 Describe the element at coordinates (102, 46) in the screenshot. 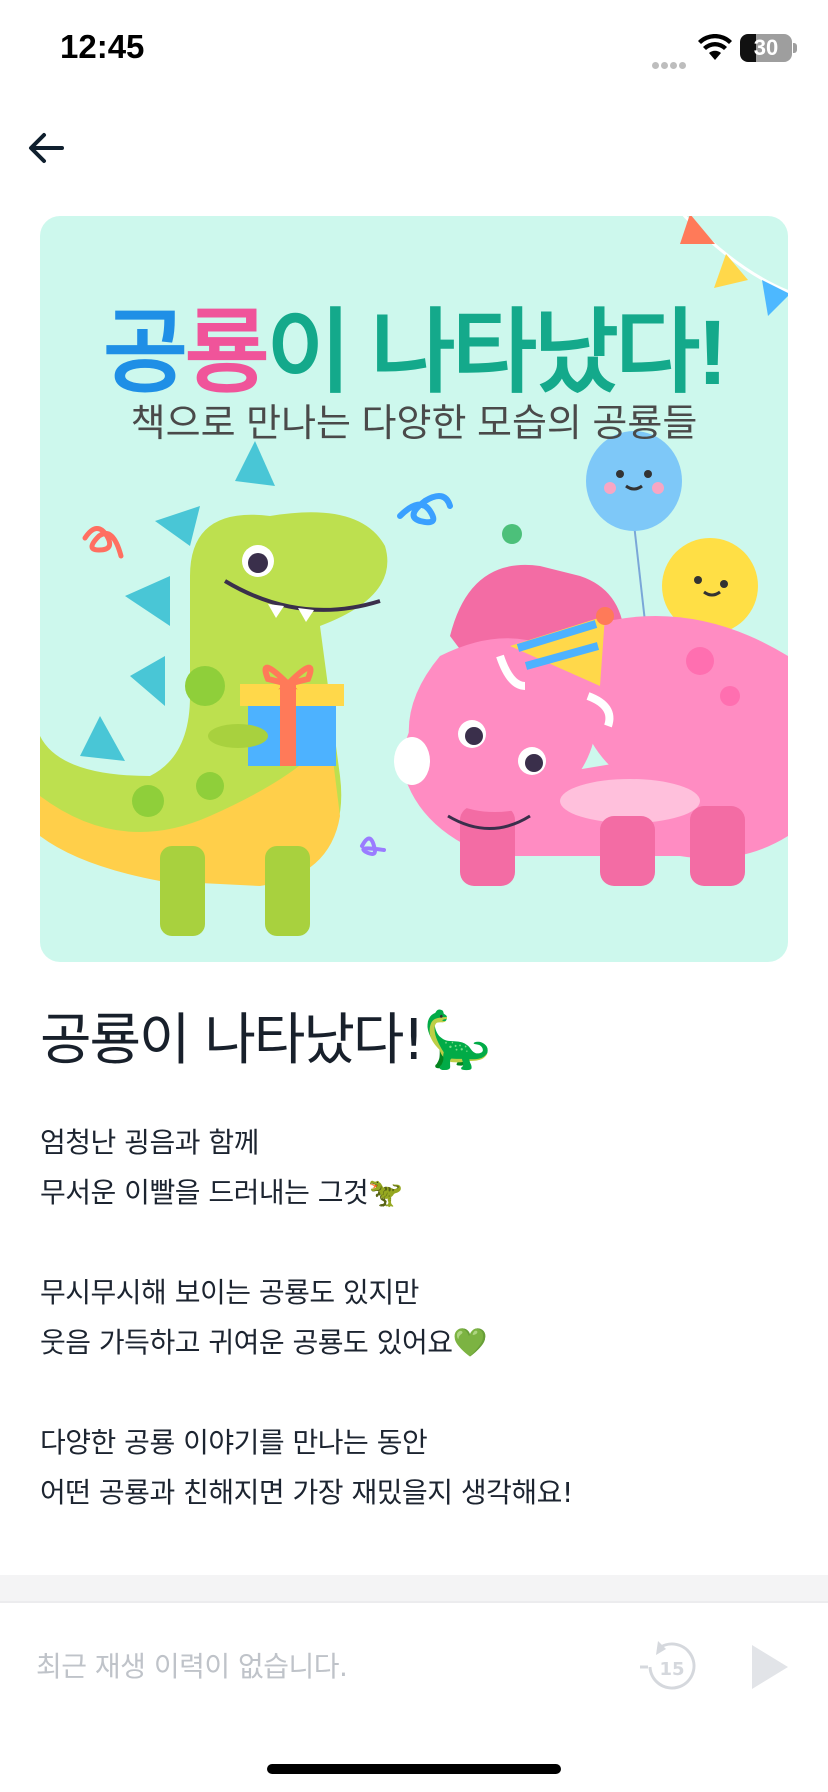

I see `status-time: 12:45` at that location.